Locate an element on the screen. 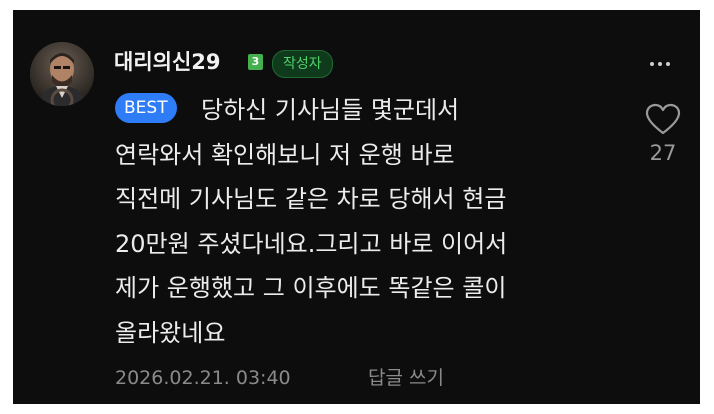 Image resolution: width=714 pixels, height=414 pixels. more-options-icon is located at coordinates (652, 64).